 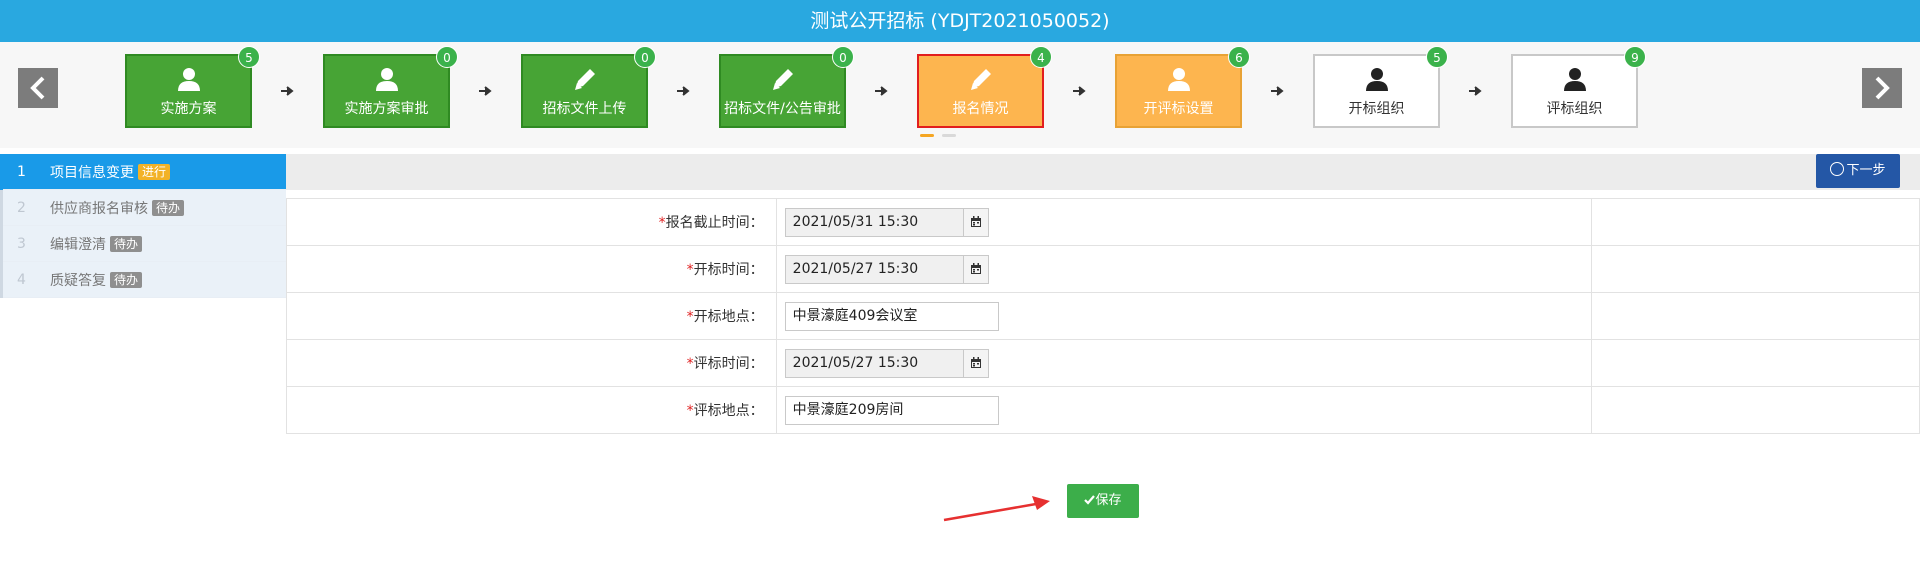 What do you see at coordinates (980, 109) in the screenshot?
I see `step-label: 报名情况` at bounding box center [980, 109].